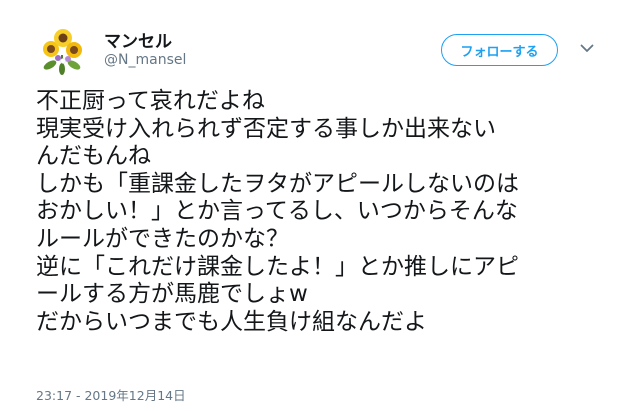 The width and height of the screenshot is (627, 411). I want to click on tweet-text-line: おかしい！」とか言ってるし、いつからそんな, so click(277, 211).